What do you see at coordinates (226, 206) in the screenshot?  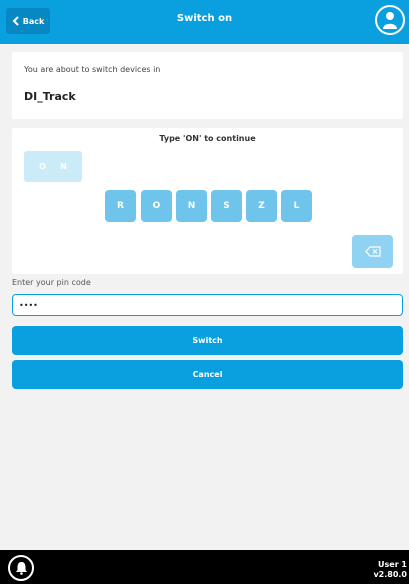 I see `key-button: S` at bounding box center [226, 206].